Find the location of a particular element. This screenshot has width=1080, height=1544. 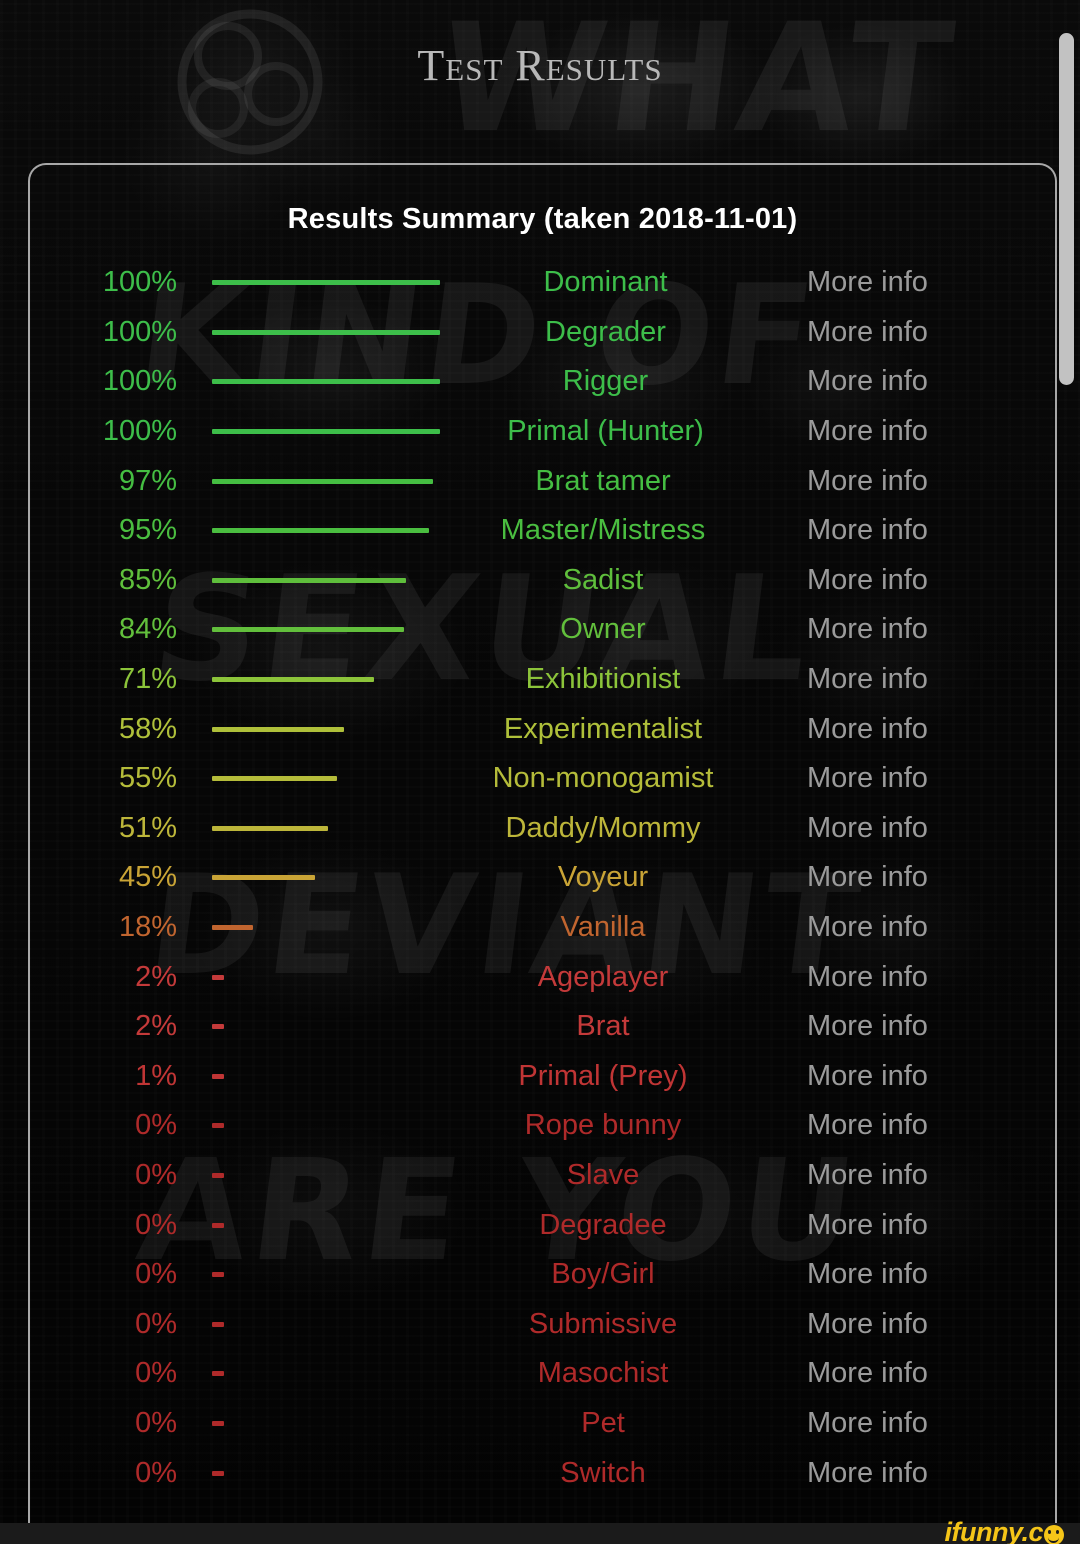

vertical-scrollbar-thumb is located at coordinates (1066, 209).